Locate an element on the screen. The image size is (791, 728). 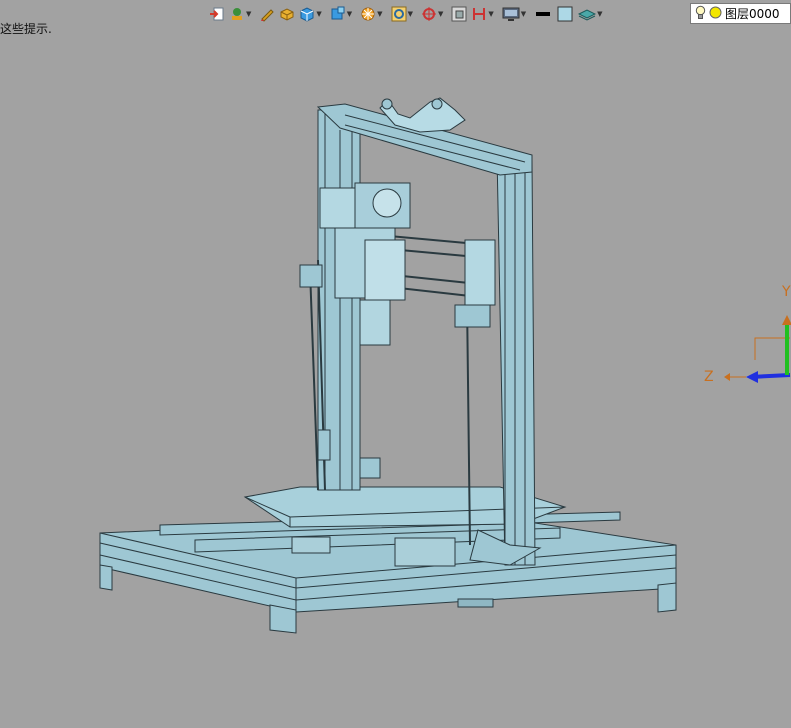
axis-triad: Z Y is located at coordinates (747, 334).